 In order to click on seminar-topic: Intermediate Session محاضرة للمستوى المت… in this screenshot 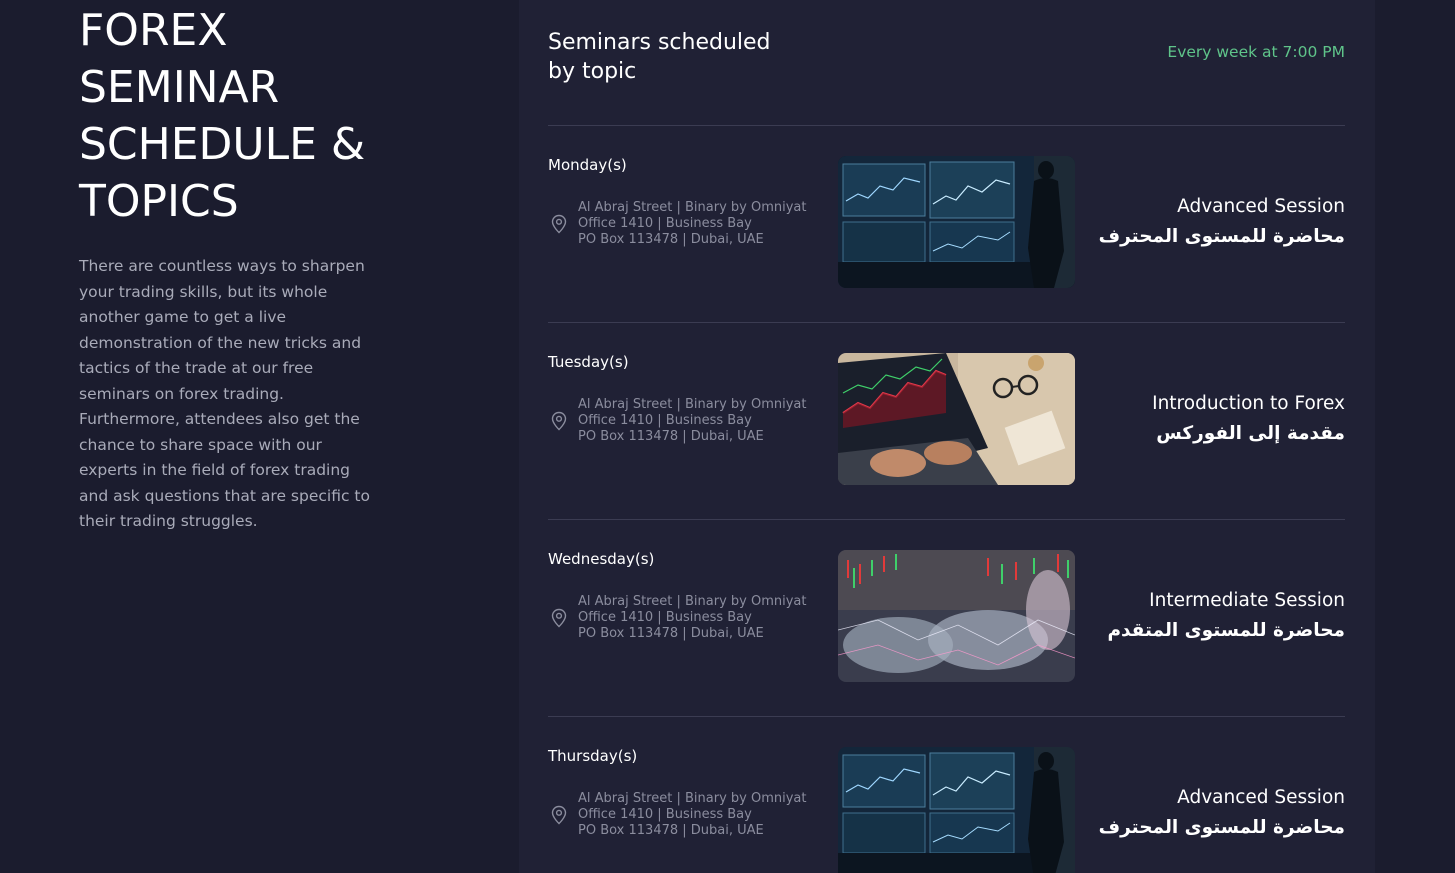, I will do `click(1226, 616)`.